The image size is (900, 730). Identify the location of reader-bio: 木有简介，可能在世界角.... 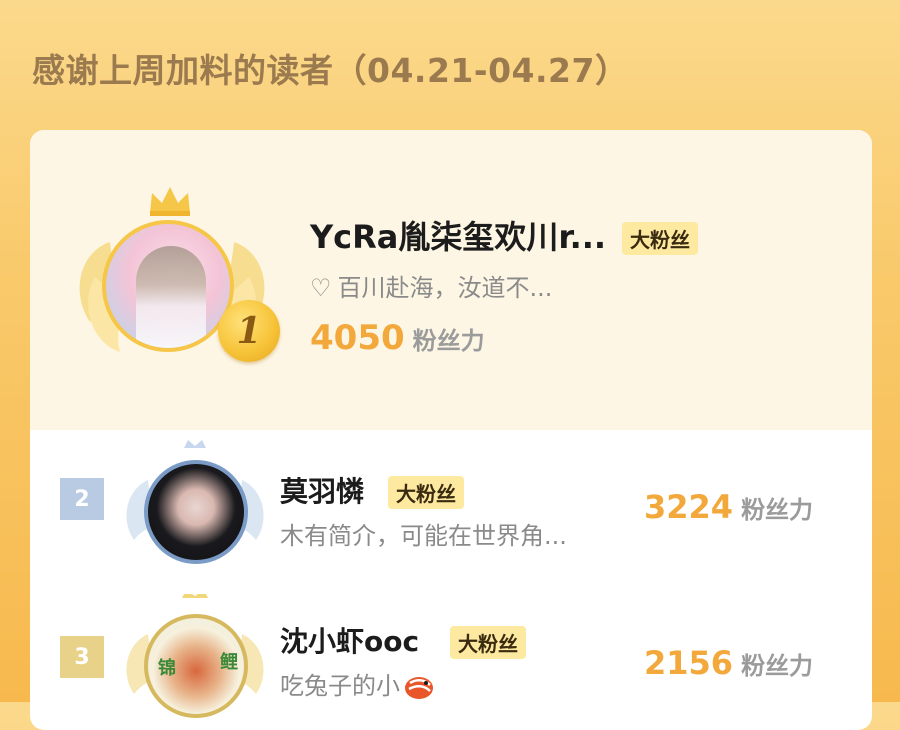
(423, 536).